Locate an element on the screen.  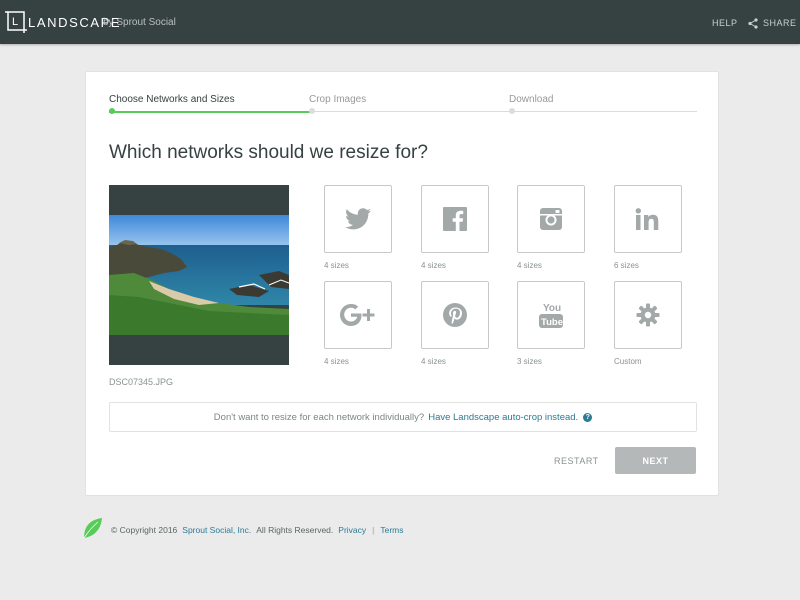
instagram-icon is located at coordinates (551, 219).